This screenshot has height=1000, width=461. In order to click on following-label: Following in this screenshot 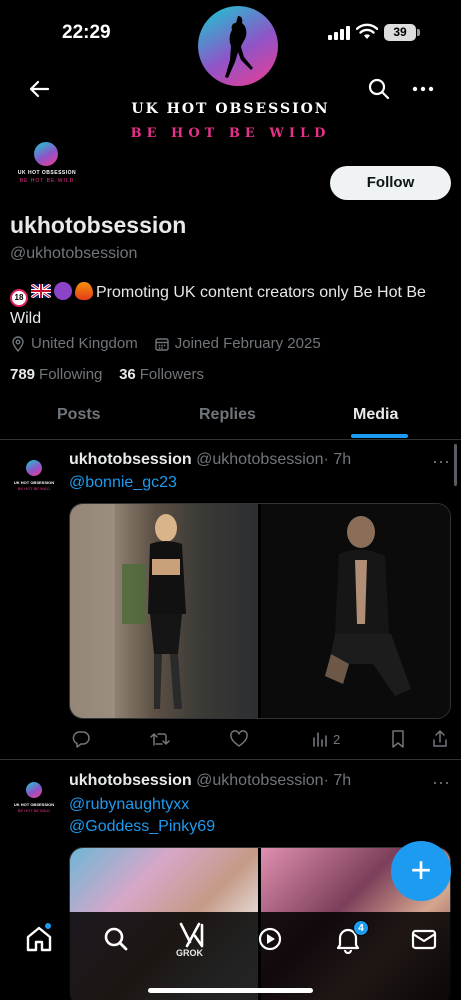, I will do `click(71, 374)`.